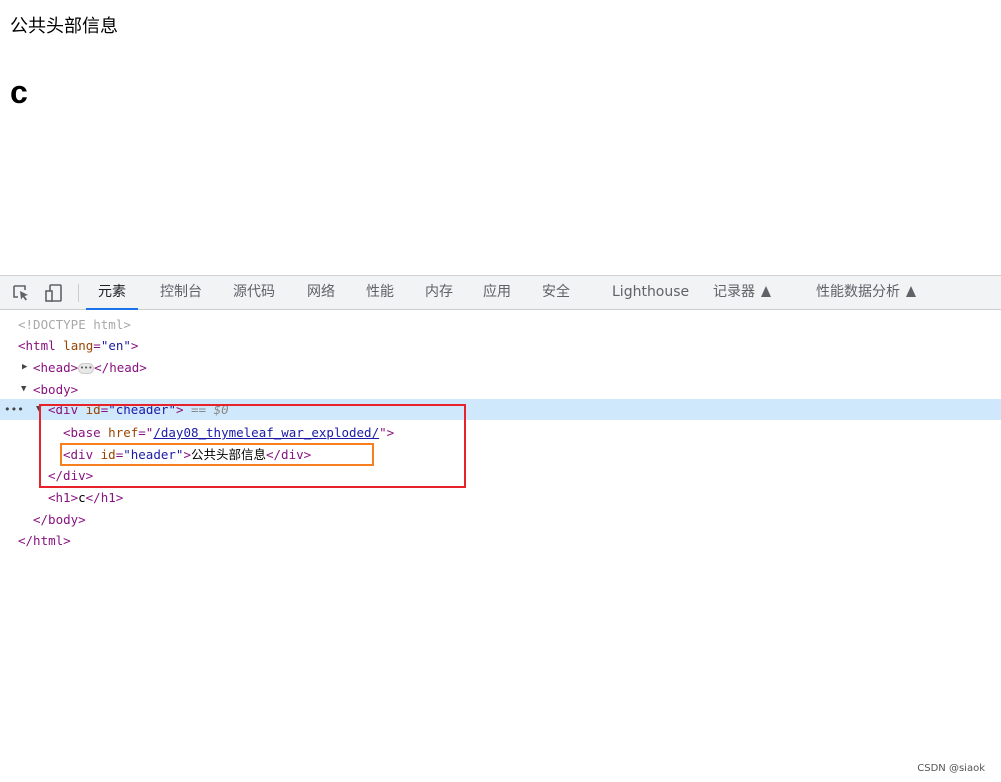  Describe the element at coordinates (734, 292) in the screenshot. I see `tab-label: 记录器` at that location.